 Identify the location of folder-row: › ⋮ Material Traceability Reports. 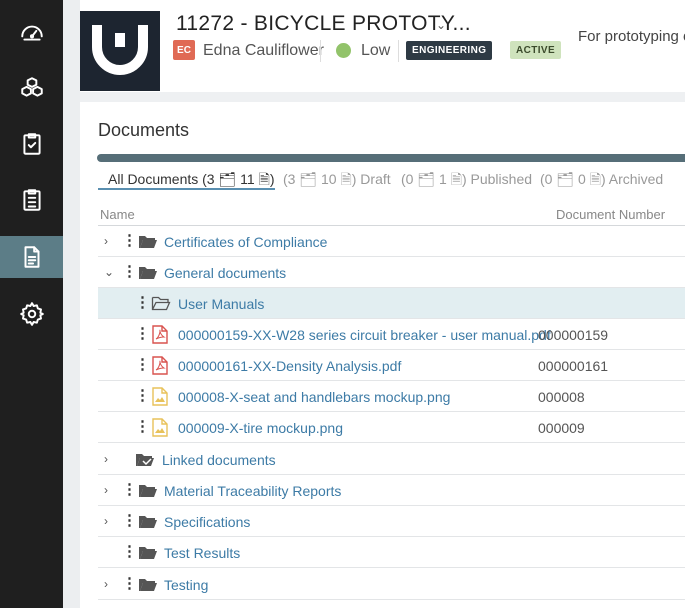
(391, 490).